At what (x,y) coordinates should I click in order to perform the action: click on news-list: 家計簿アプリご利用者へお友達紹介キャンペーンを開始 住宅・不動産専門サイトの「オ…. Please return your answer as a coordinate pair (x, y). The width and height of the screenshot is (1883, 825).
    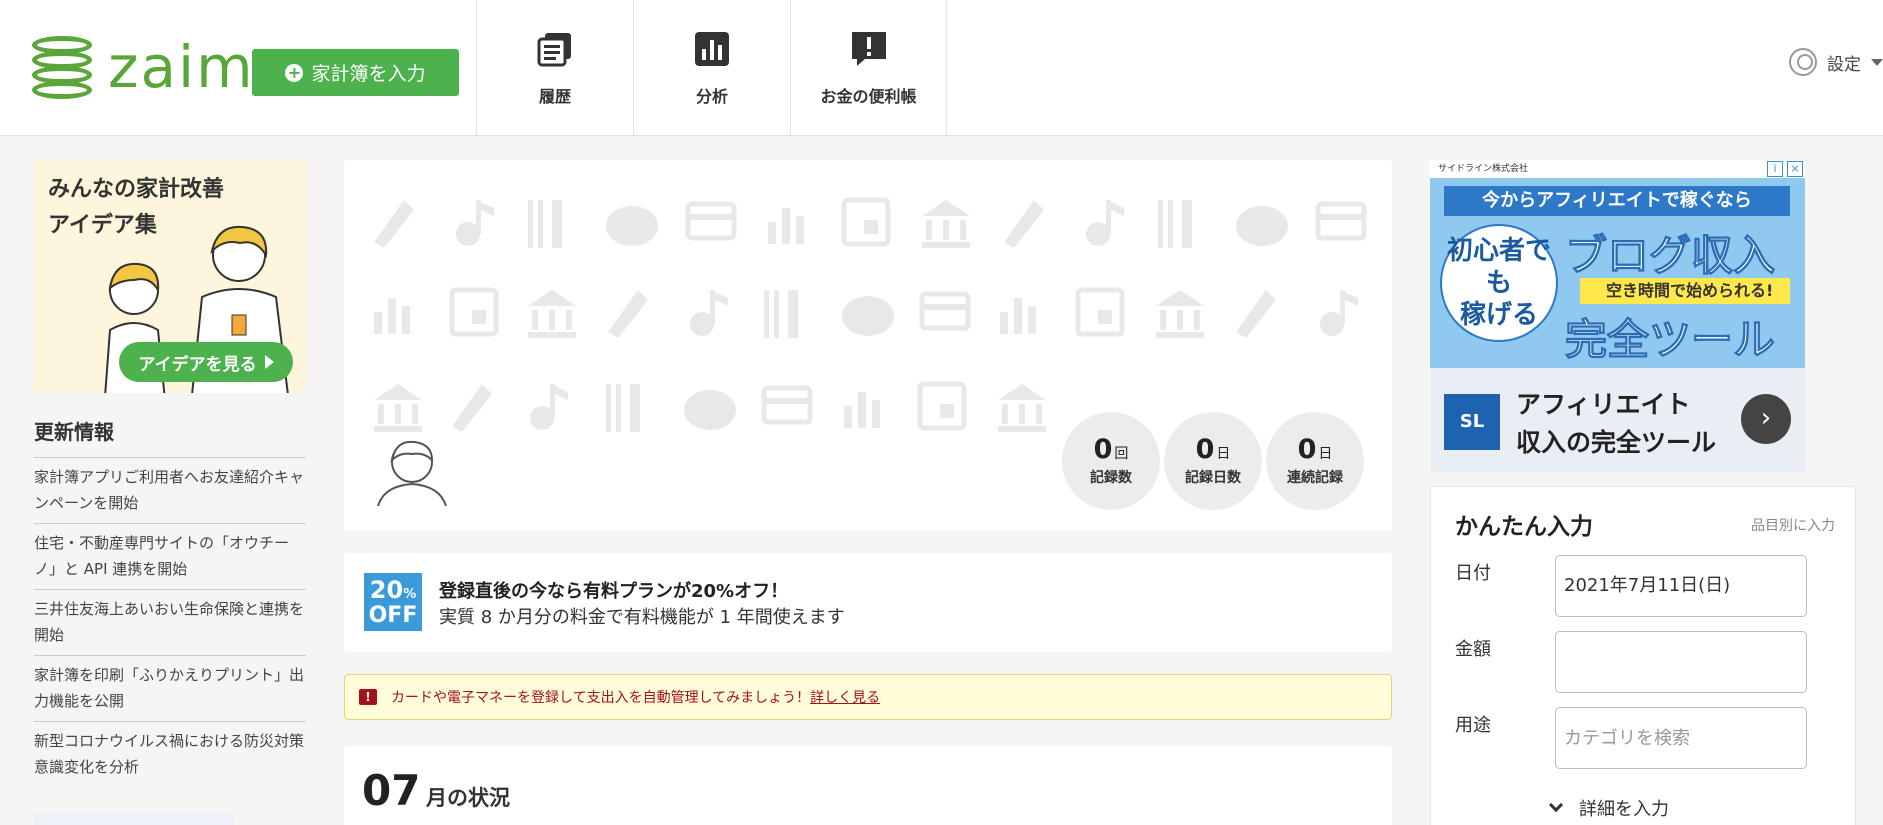
    Looking at the image, I should click on (170, 622).